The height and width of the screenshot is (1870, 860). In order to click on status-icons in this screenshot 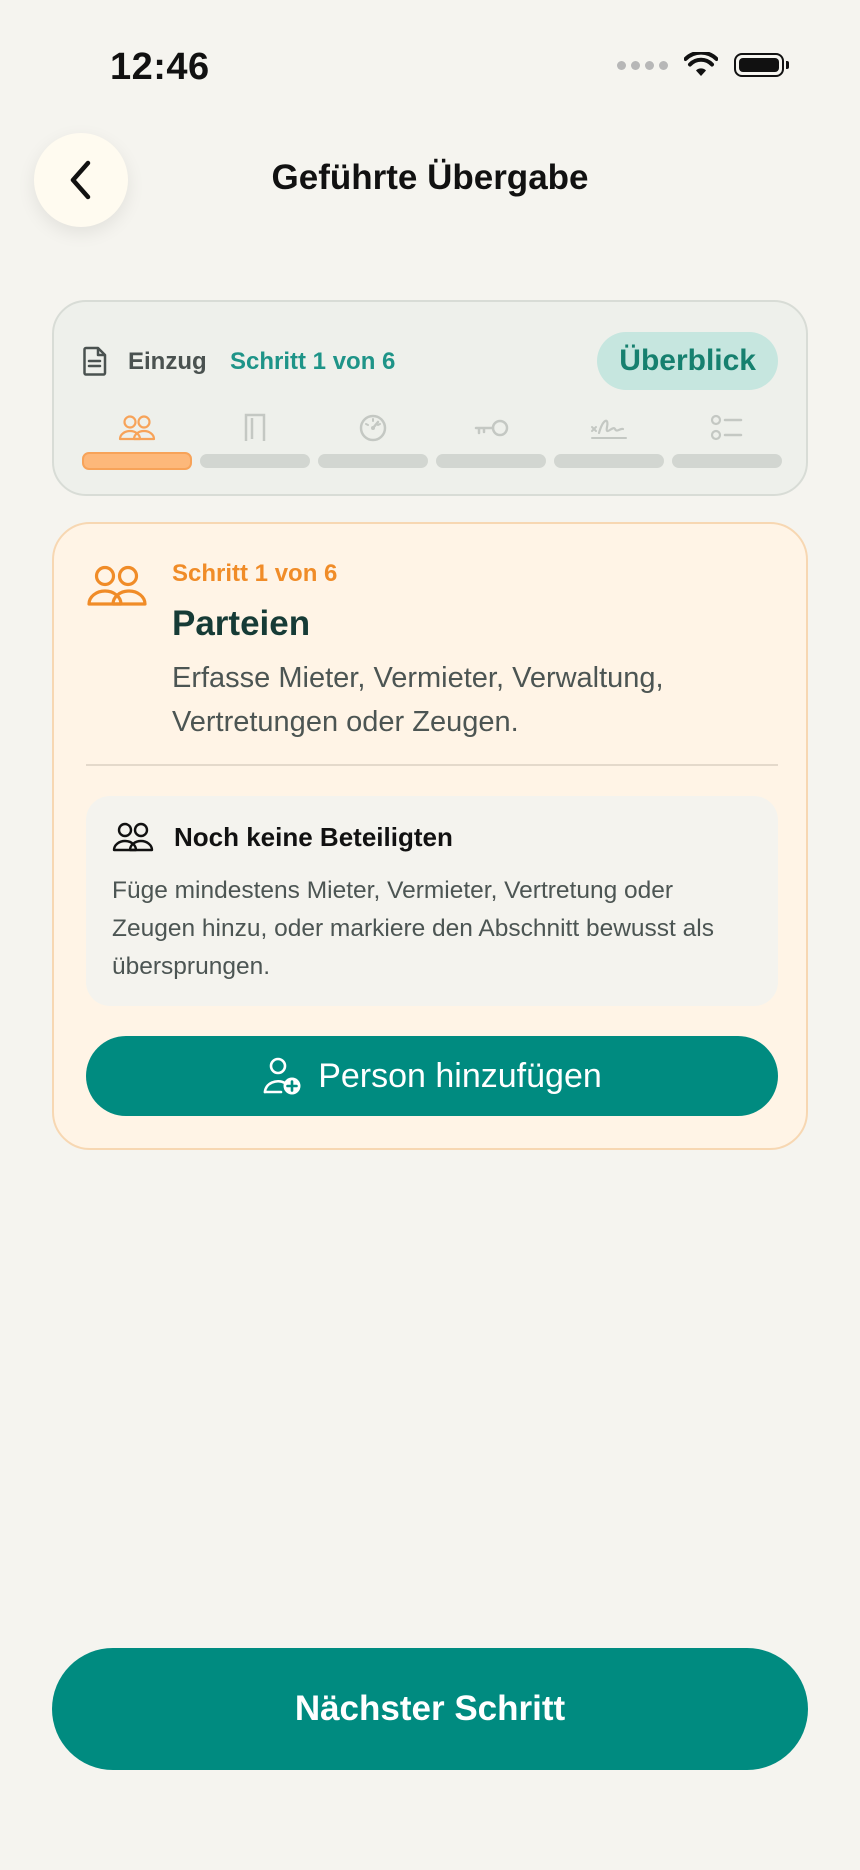, I will do `click(703, 65)`.